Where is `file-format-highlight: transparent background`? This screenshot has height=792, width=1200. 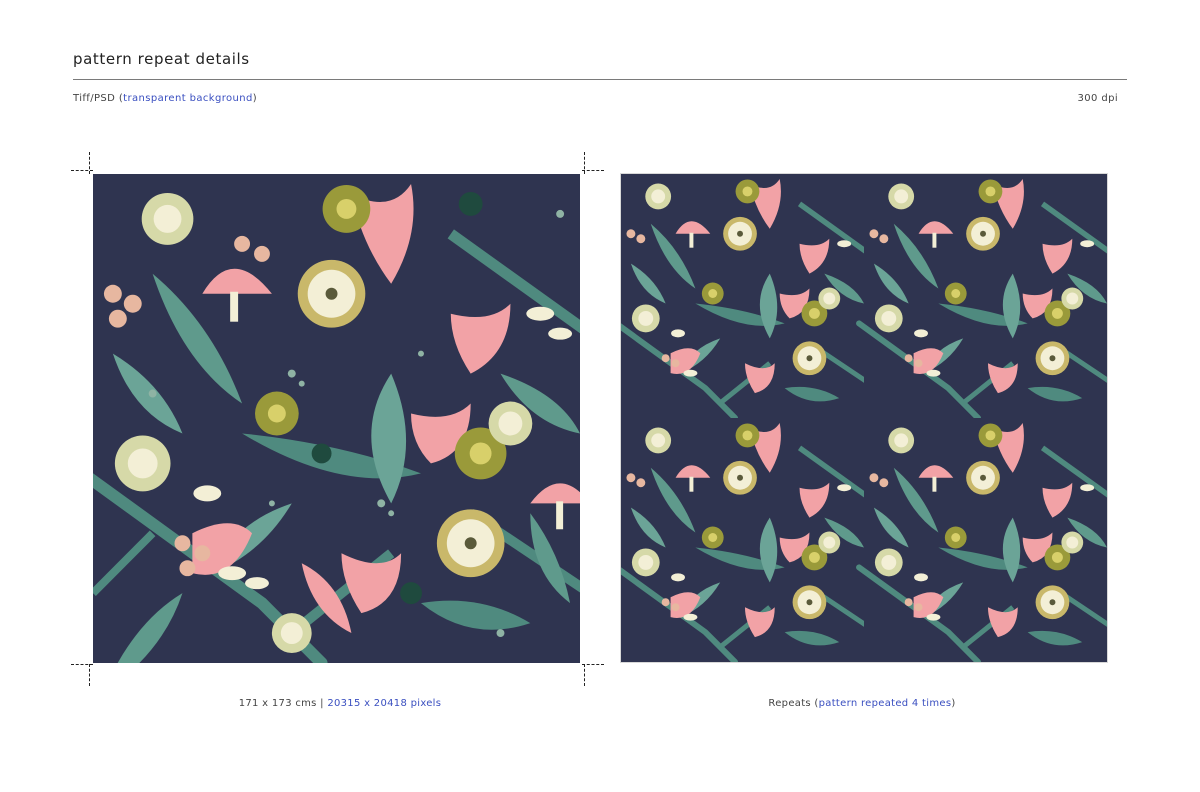
file-format-highlight: transparent background is located at coordinates (188, 98).